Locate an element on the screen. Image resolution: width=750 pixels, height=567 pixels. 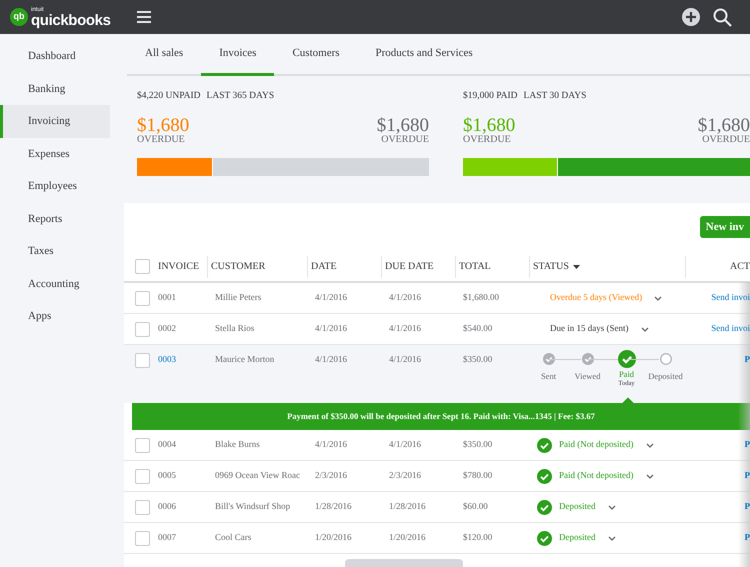
table-cell-text: $780.00 is located at coordinates (478, 475).